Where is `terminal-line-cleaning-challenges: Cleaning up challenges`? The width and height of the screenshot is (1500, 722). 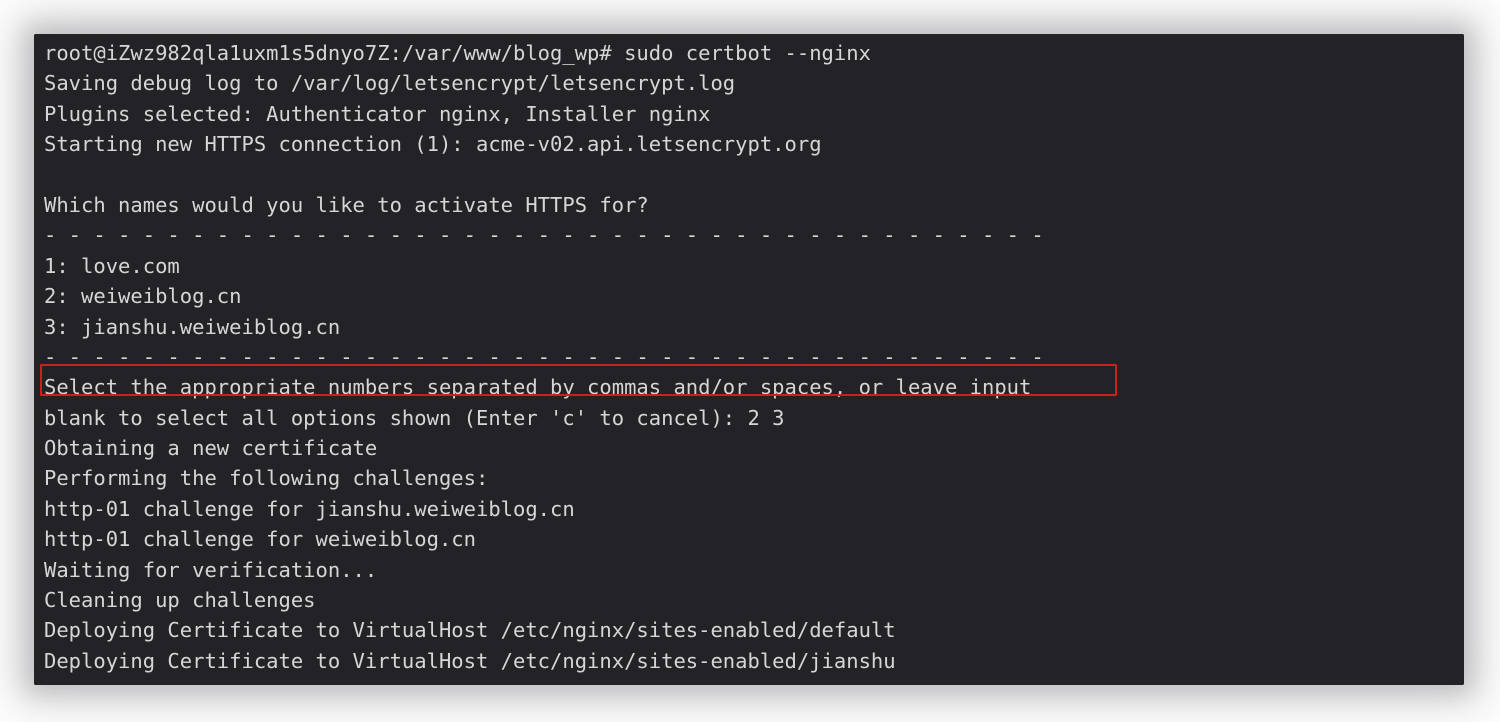 terminal-line-cleaning-challenges: Cleaning up challenges is located at coordinates (180, 600).